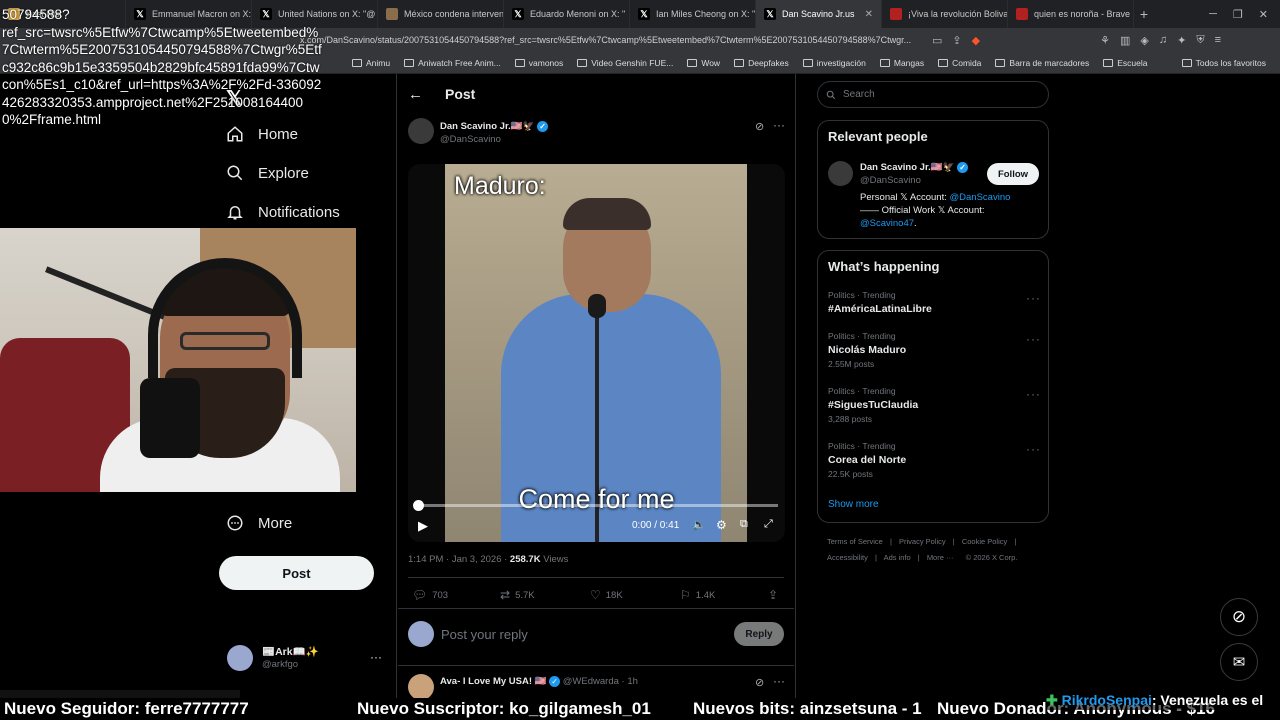 This screenshot has height=720, width=1280. I want to click on search-icon, so click(235, 173).